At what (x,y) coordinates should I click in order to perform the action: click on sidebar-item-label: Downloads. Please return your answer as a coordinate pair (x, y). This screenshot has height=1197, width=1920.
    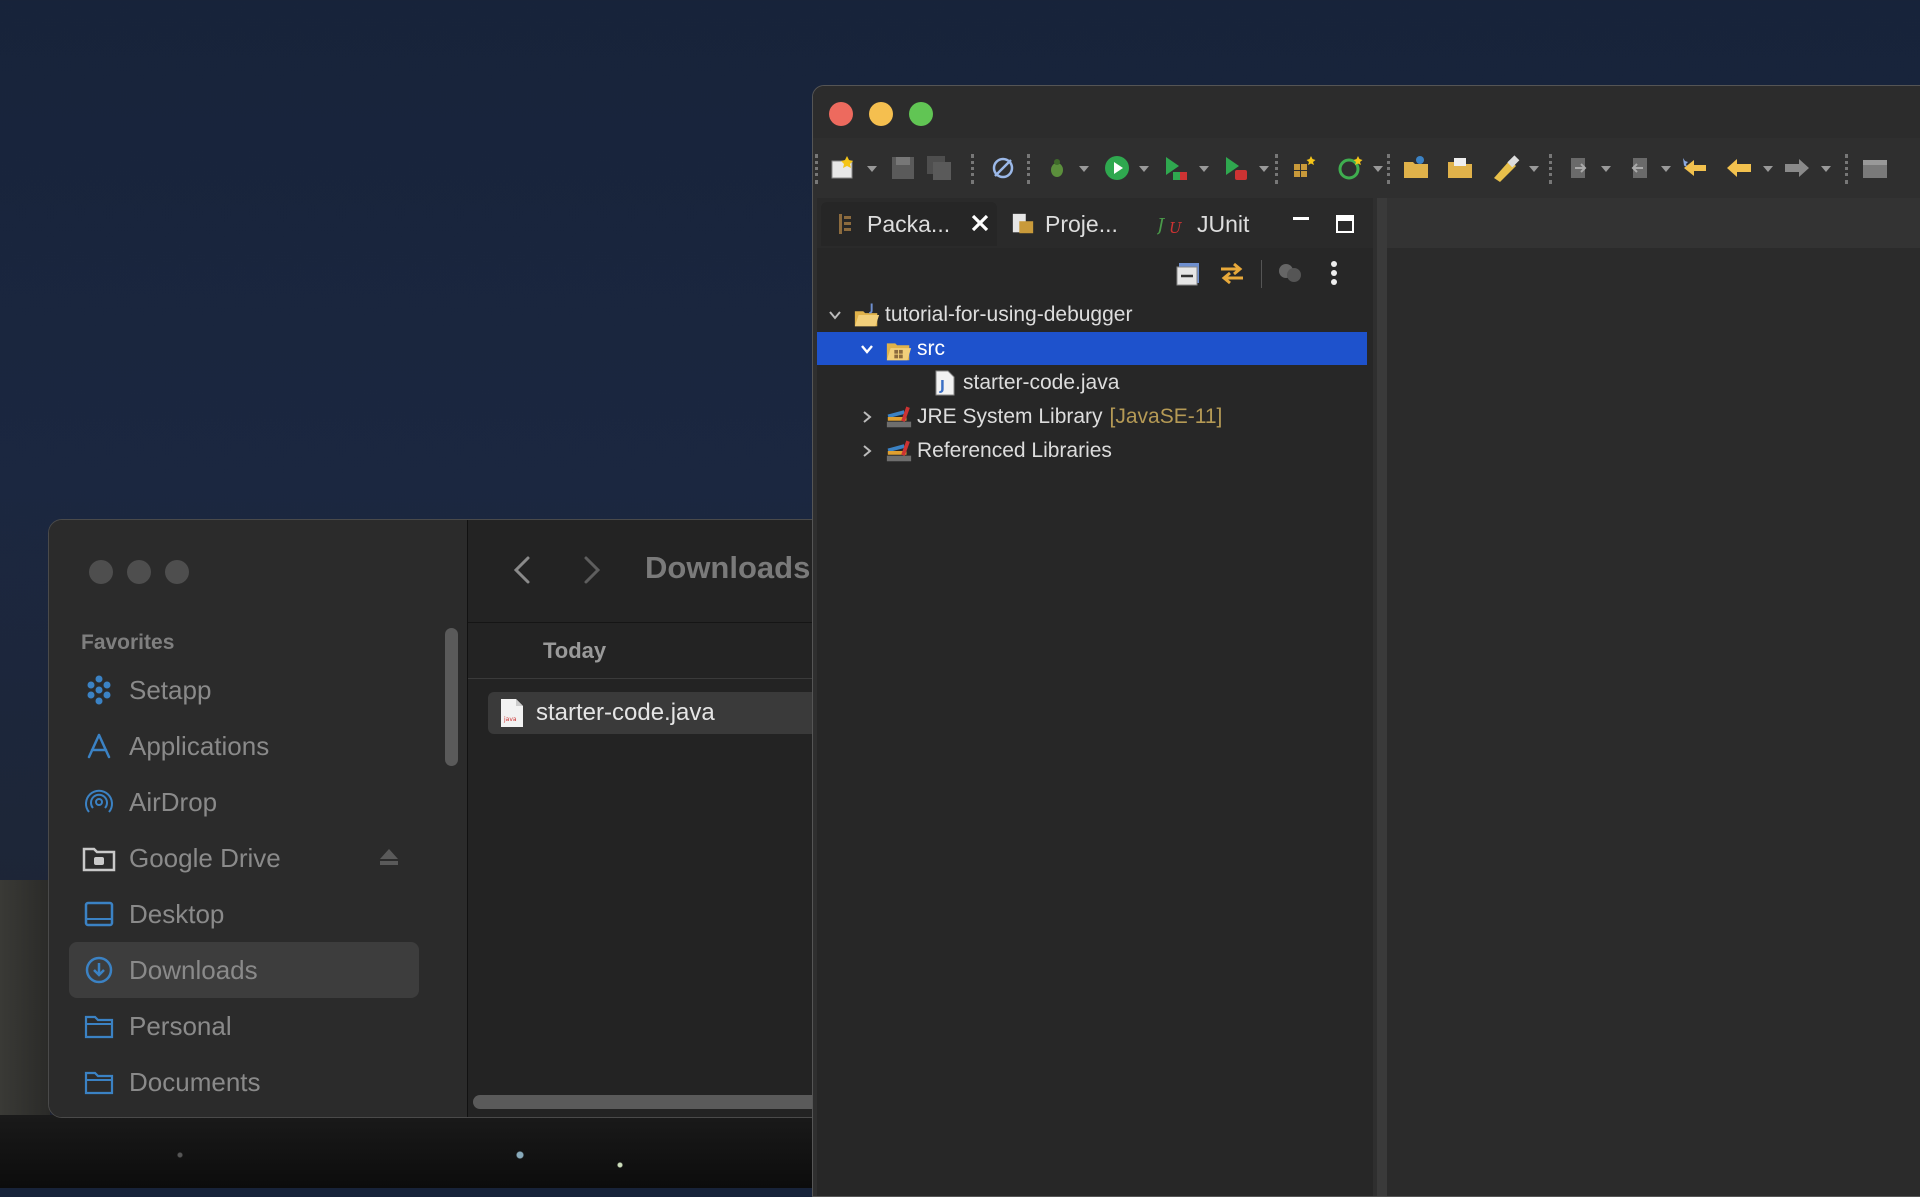
    Looking at the image, I should click on (193, 969).